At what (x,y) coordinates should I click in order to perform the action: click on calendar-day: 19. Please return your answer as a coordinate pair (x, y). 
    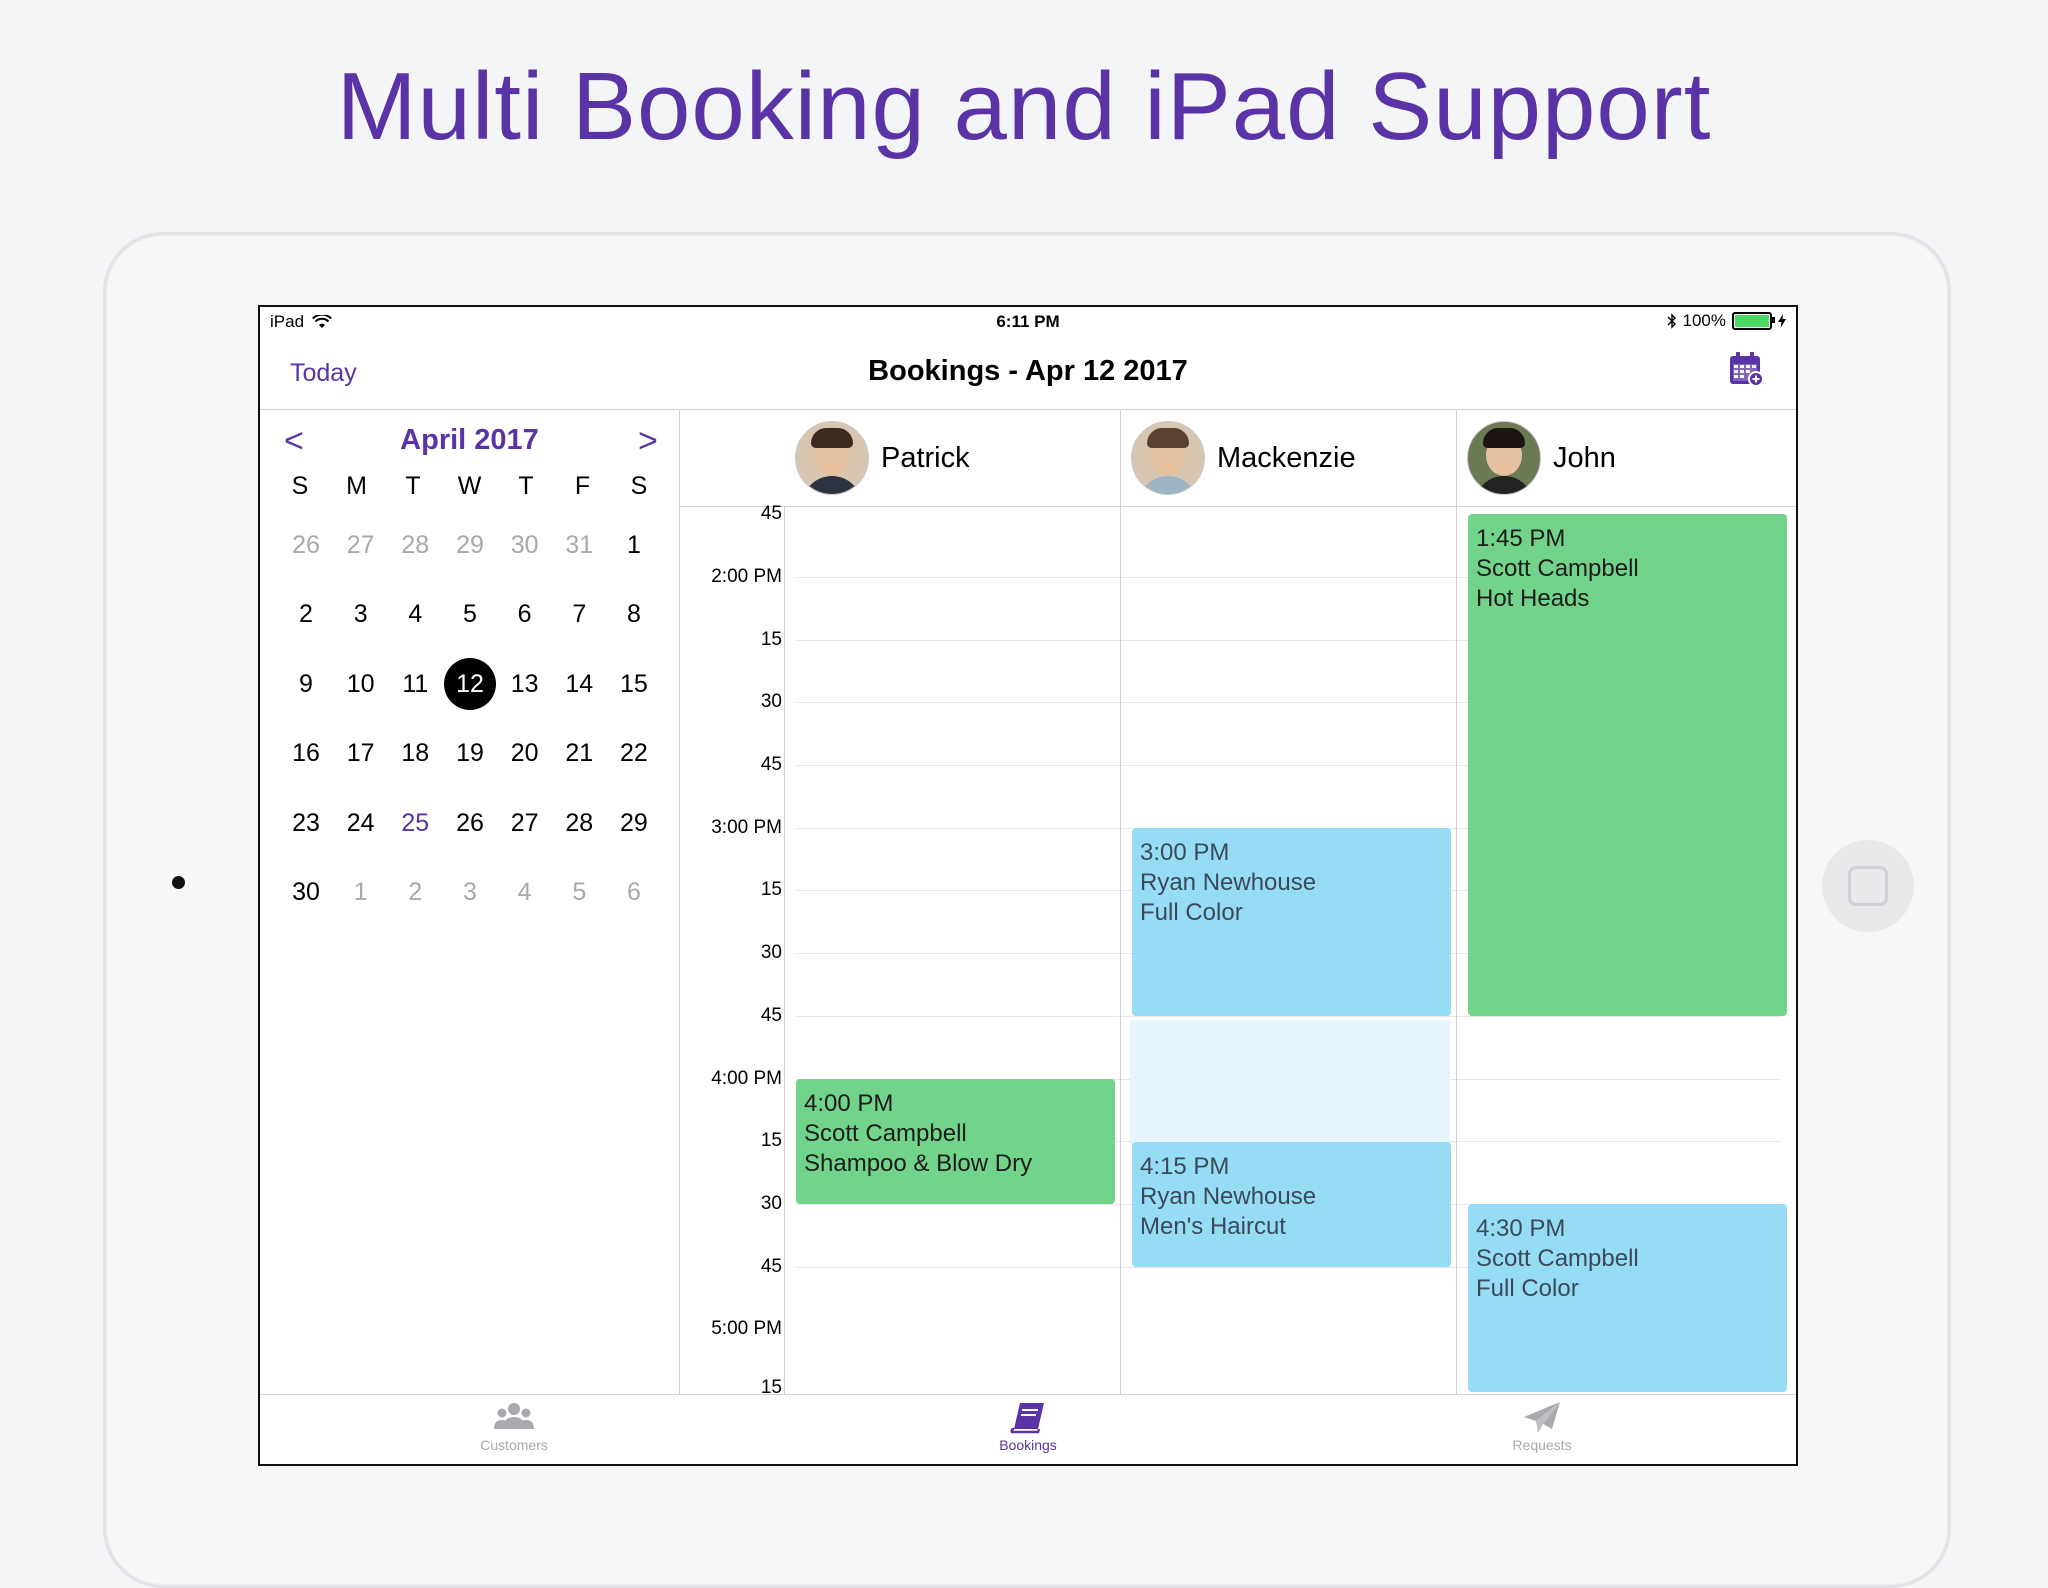
    Looking at the image, I should click on (470, 753).